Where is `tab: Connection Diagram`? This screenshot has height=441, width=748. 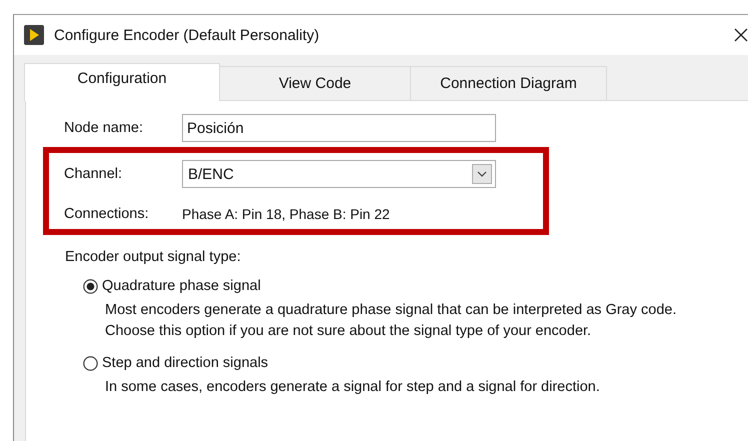
tab: Connection Diagram is located at coordinates (508, 83).